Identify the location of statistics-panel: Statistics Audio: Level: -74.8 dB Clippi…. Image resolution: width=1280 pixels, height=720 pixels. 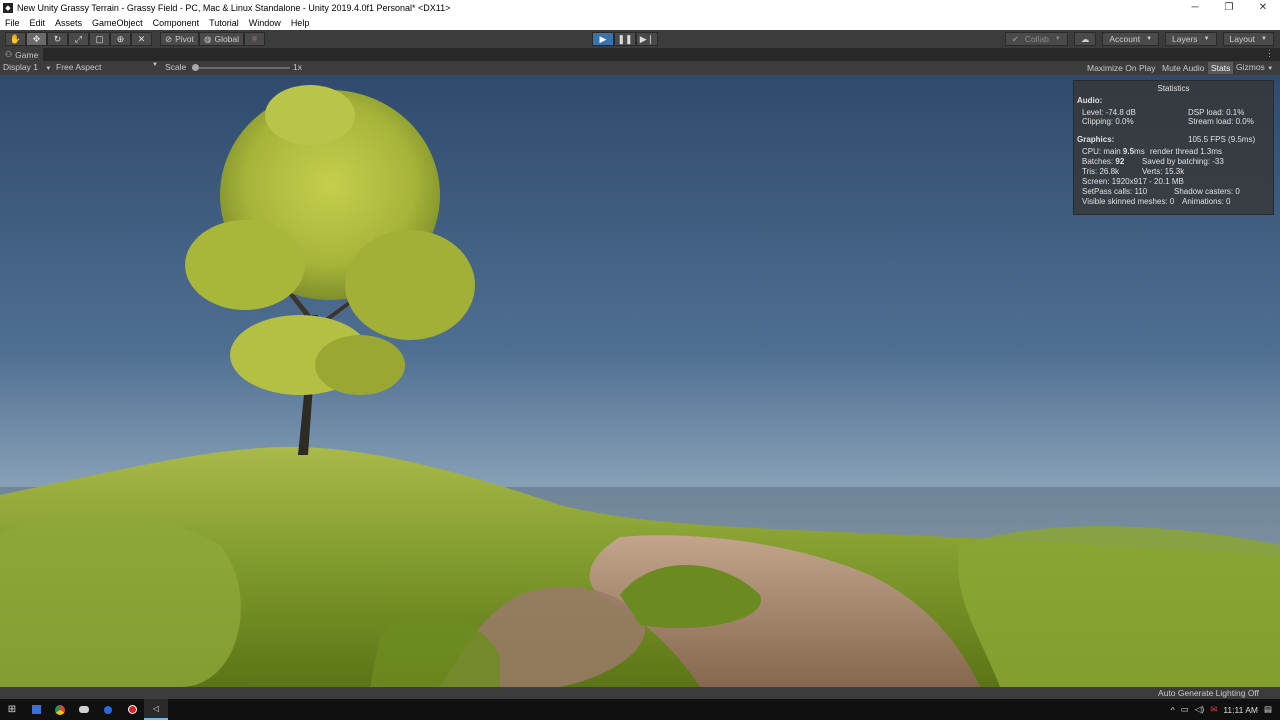
(1173, 147).